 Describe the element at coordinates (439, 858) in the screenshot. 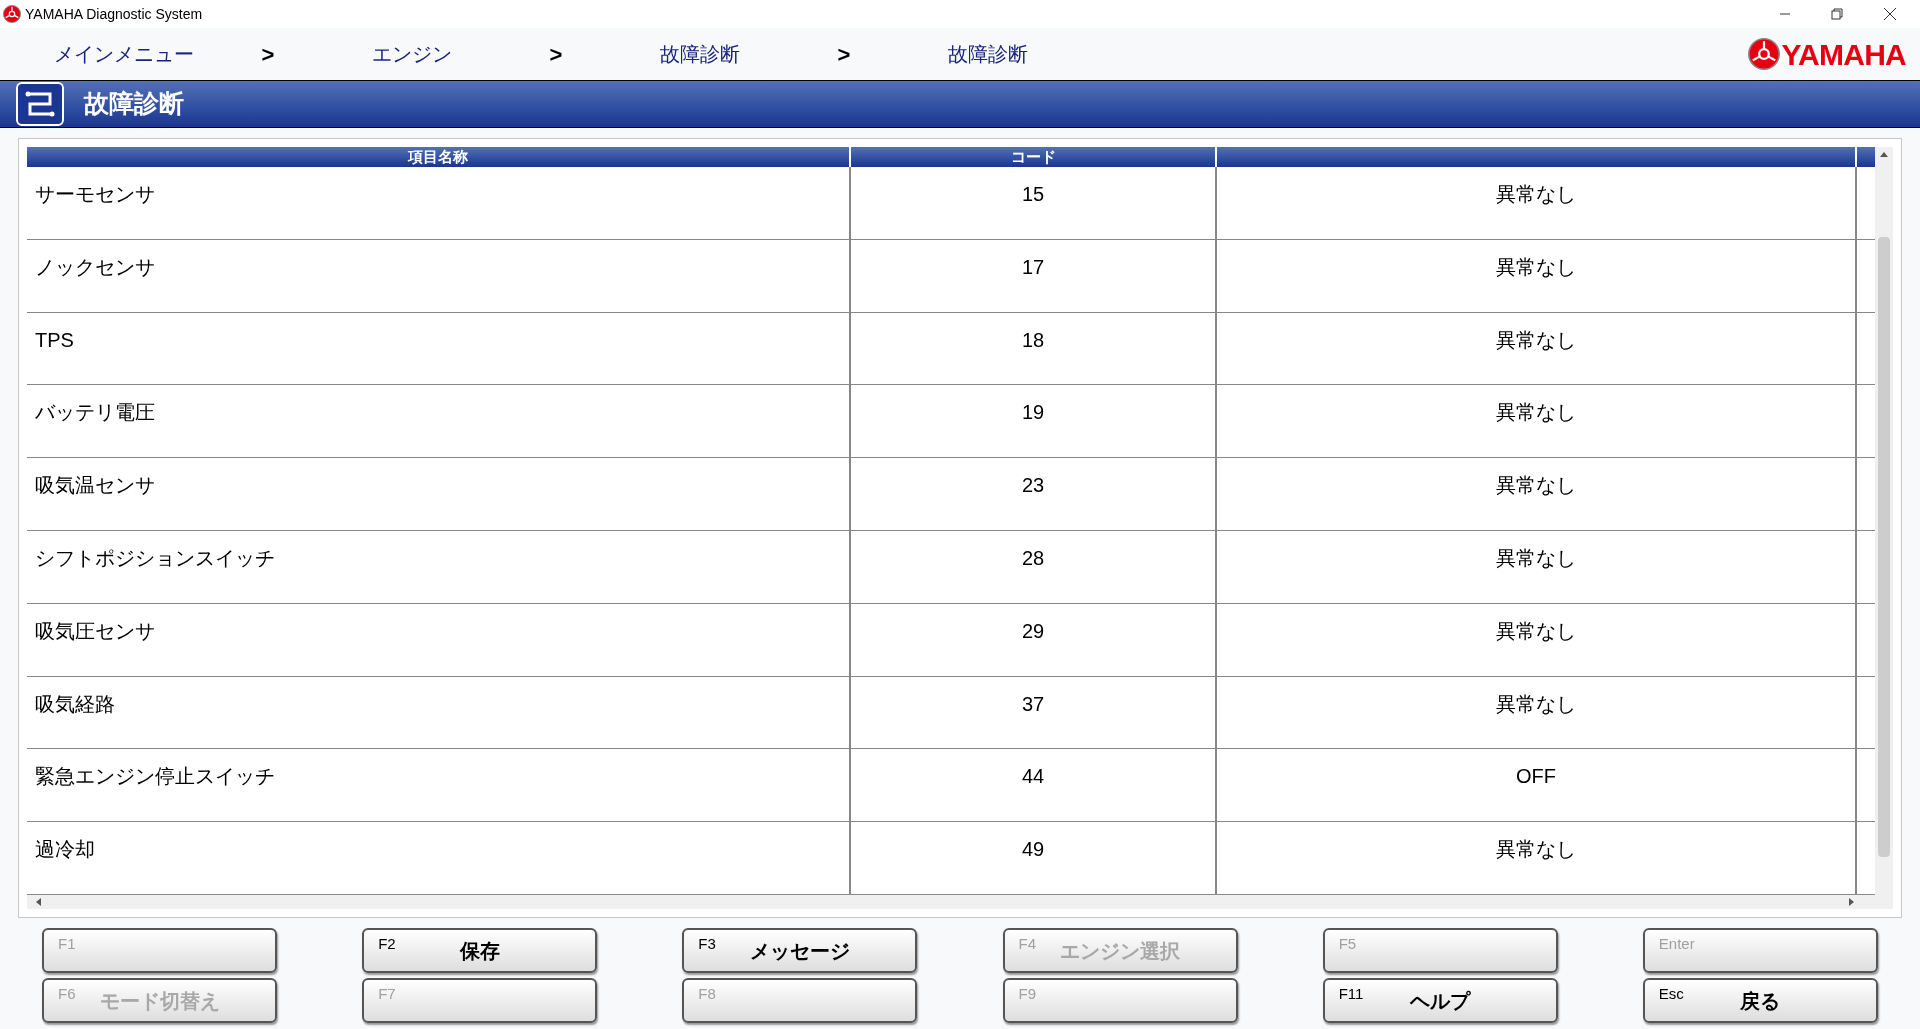

I see `table-cell: 過冷却` at that location.